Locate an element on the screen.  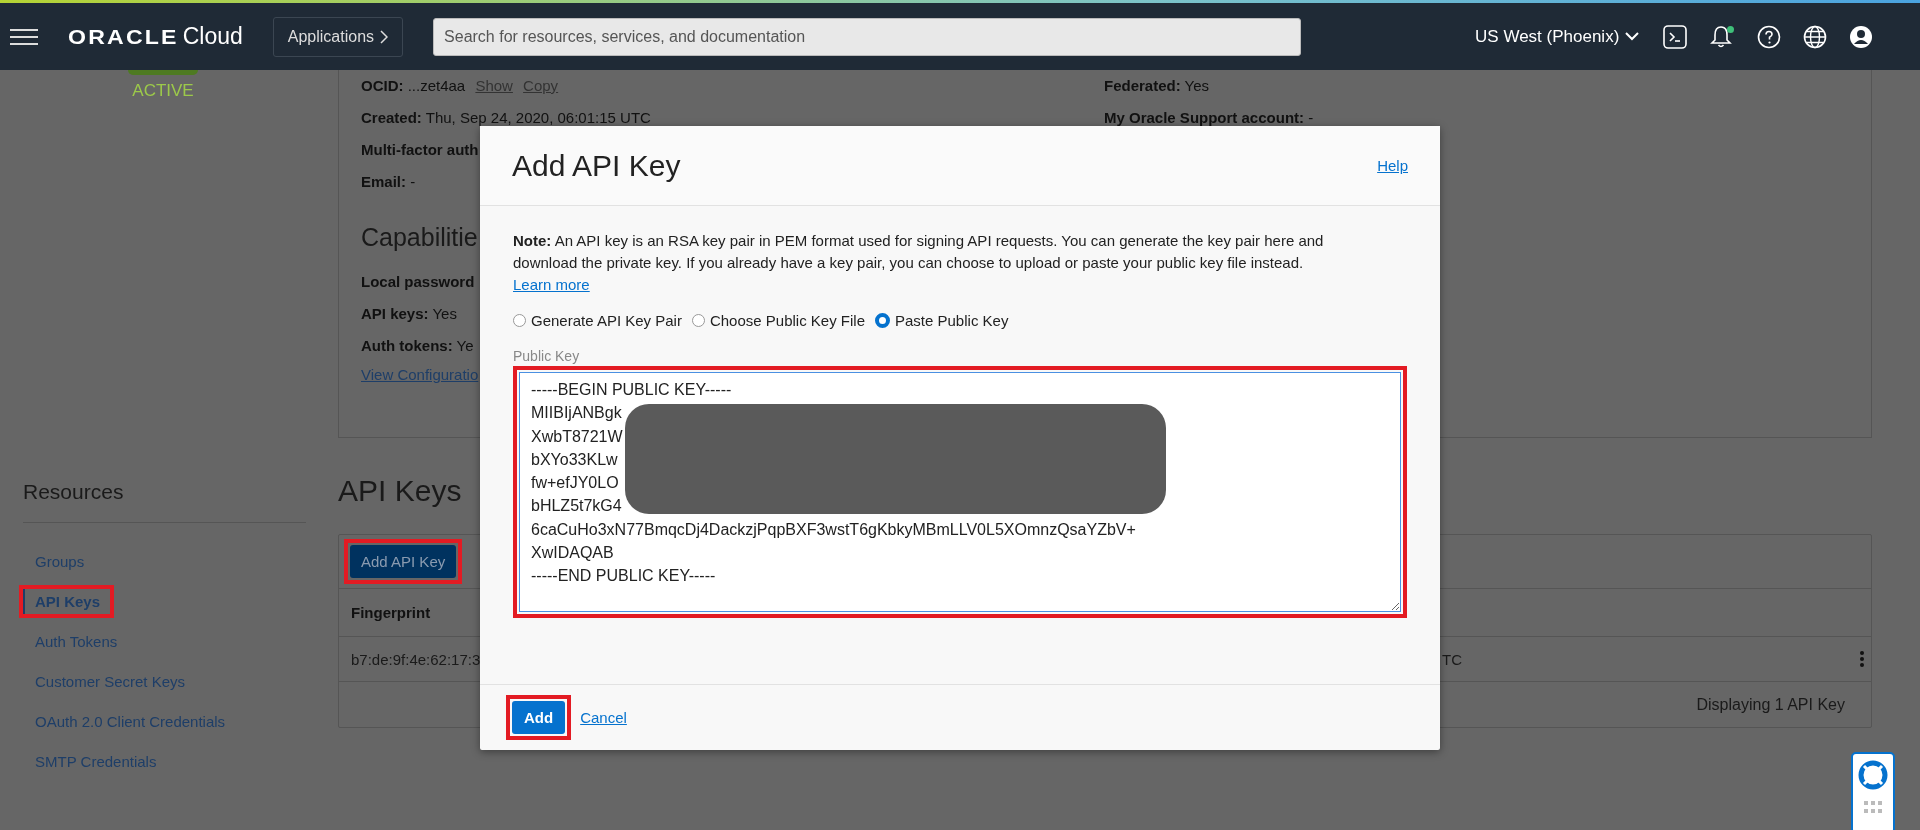
table-footer-text: Displaying 1 API Key is located at coordinates (1770, 704).